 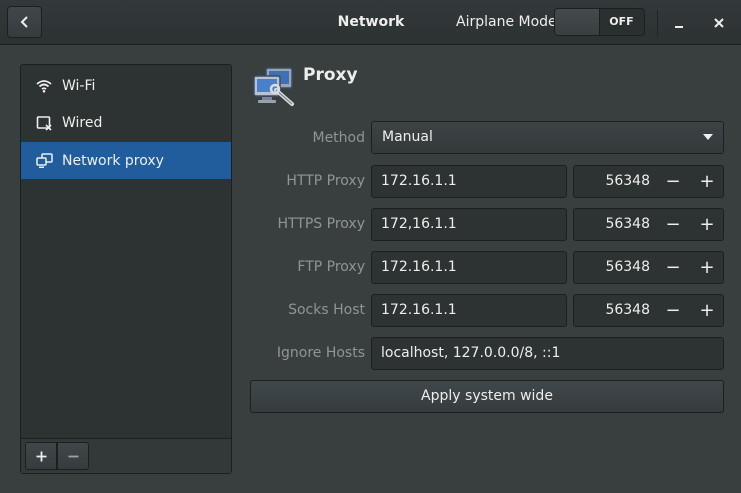 I want to click on https-proxy-host-input: 172,16.1.1, so click(x=469, y=224).